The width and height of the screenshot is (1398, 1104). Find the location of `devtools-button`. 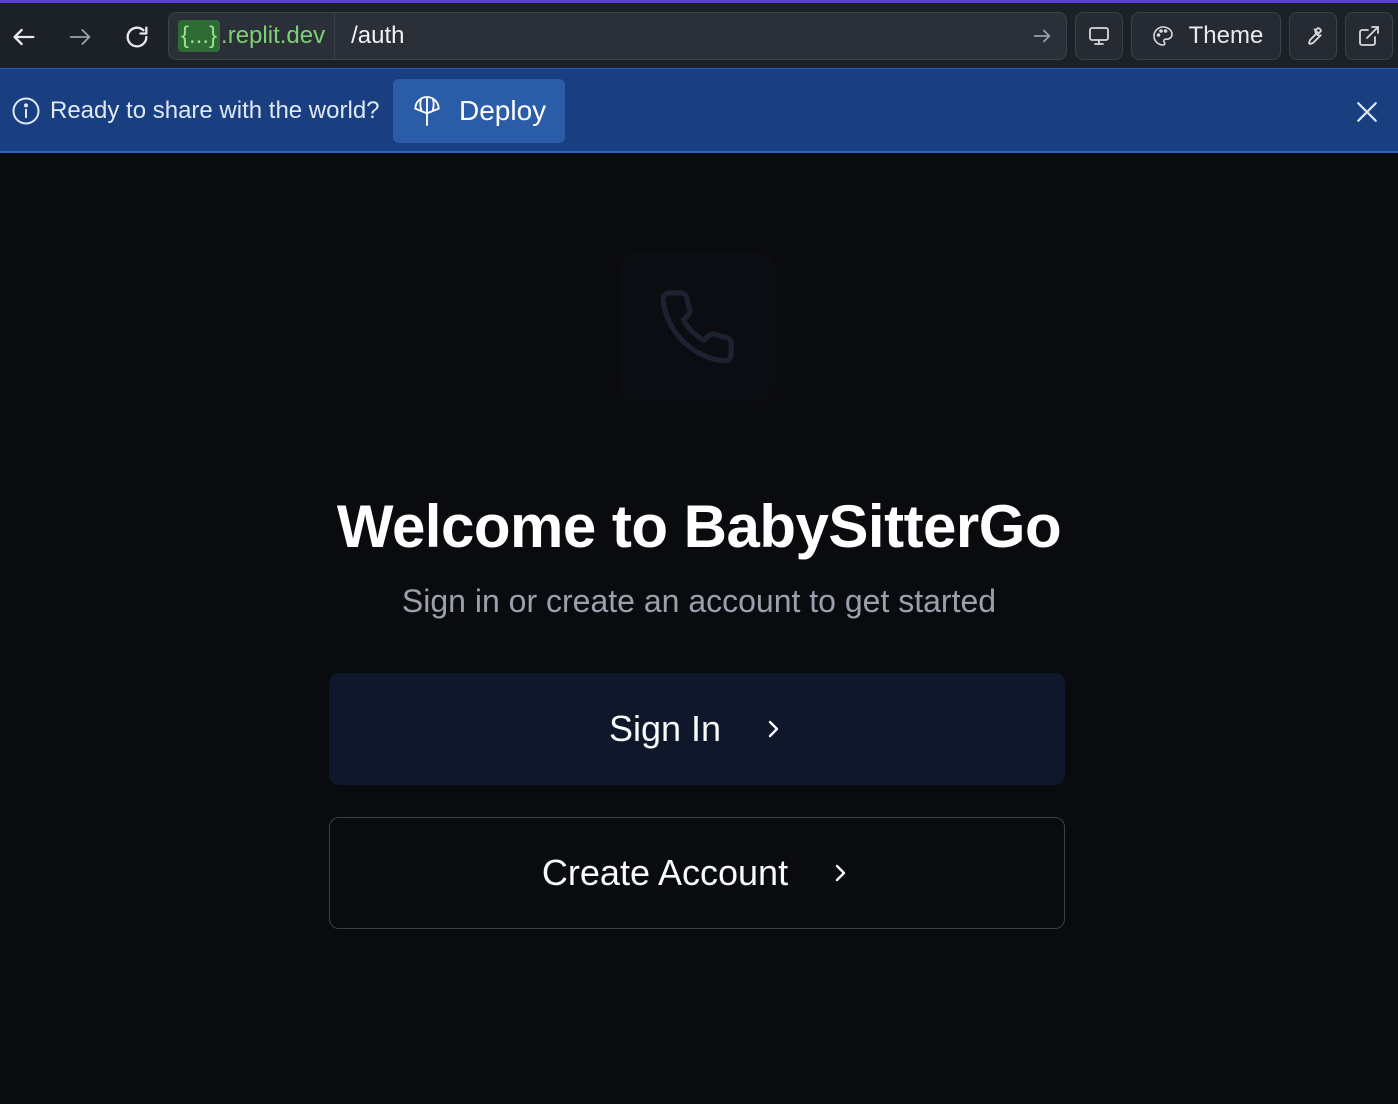

devtools-button is located at coordinates (1313, 36).